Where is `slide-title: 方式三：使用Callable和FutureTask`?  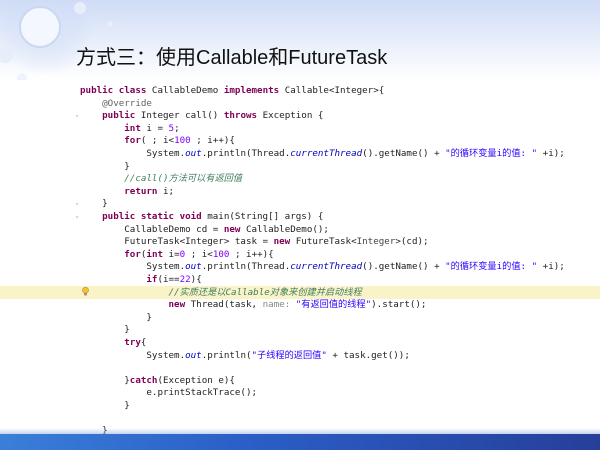 slide-title: 方式三：使用Callable和FutureTask is located at coordinates (232, 58).